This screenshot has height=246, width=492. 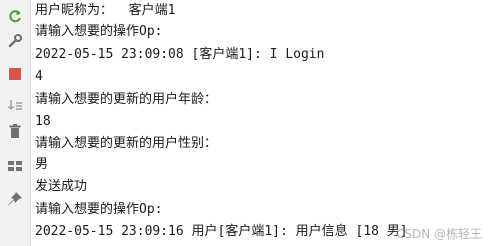 I want to click on sort-icon, so click(x=15, y=105).